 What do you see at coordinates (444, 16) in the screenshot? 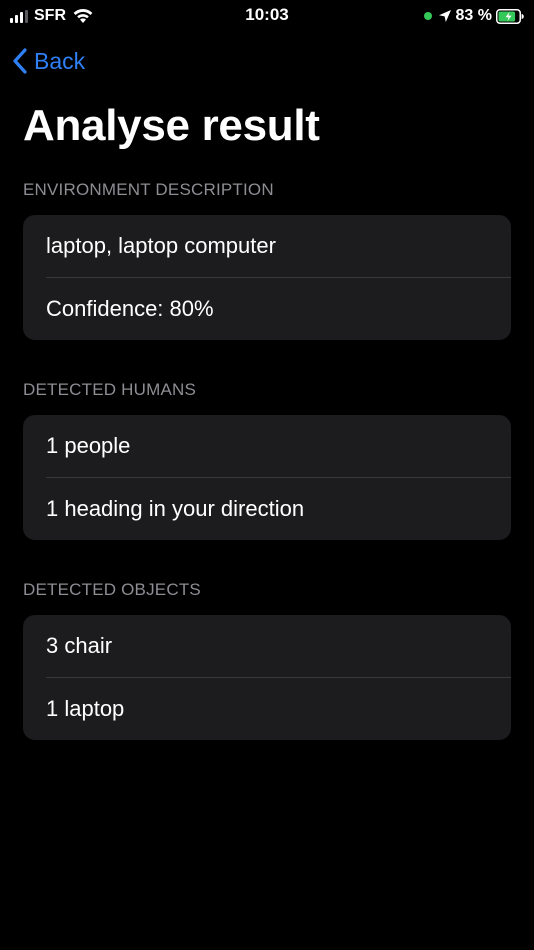
I see `location-arrow-icon` at bounding box center [444, 16].